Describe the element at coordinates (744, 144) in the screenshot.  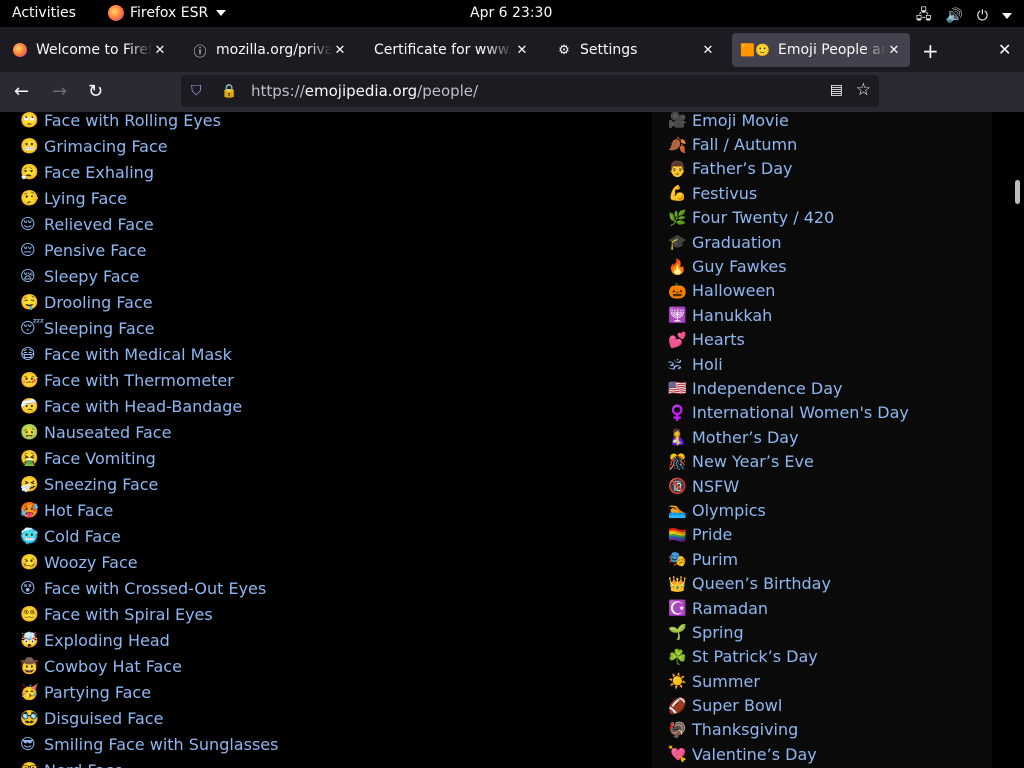
I see `event-link: Fall / Autumn` at that location.